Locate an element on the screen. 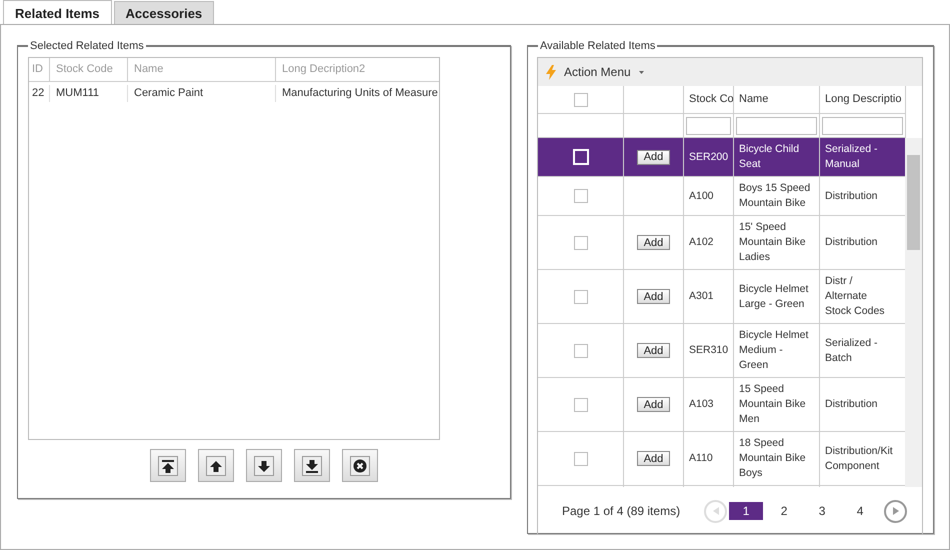 Image resolution: width=950 pixels, height=550 pixels. table-cell: 22 is located at coordinates (39, 93).